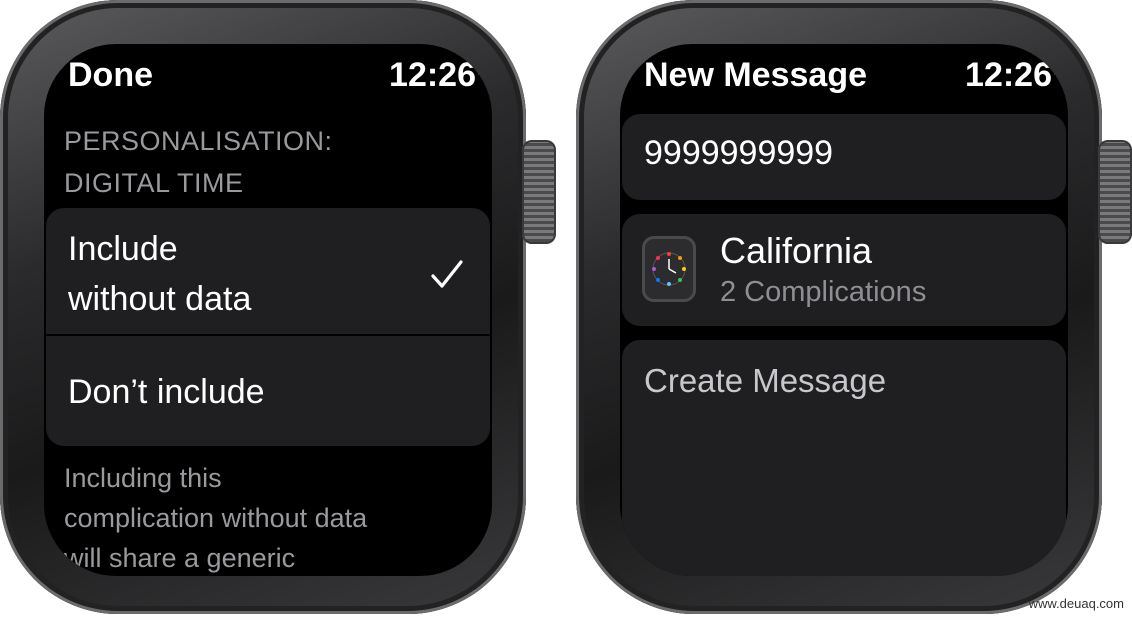  What do you see at coordinates (739, 153) in the screenshot?
I see `recipient-number: 9999999999` at bounding box center [739, 153].